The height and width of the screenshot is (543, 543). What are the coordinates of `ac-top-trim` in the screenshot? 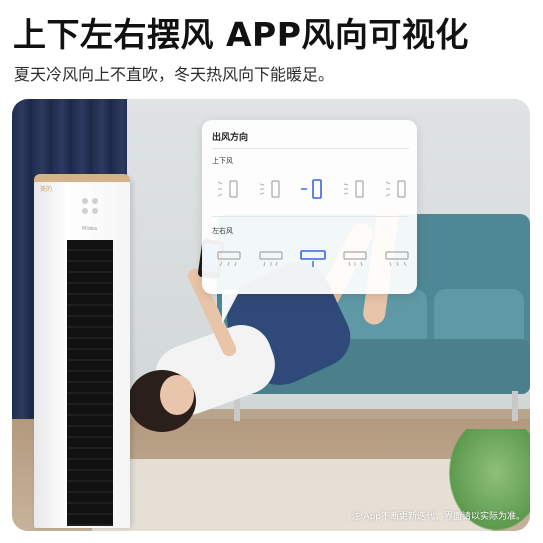 It's located at (82, 178).